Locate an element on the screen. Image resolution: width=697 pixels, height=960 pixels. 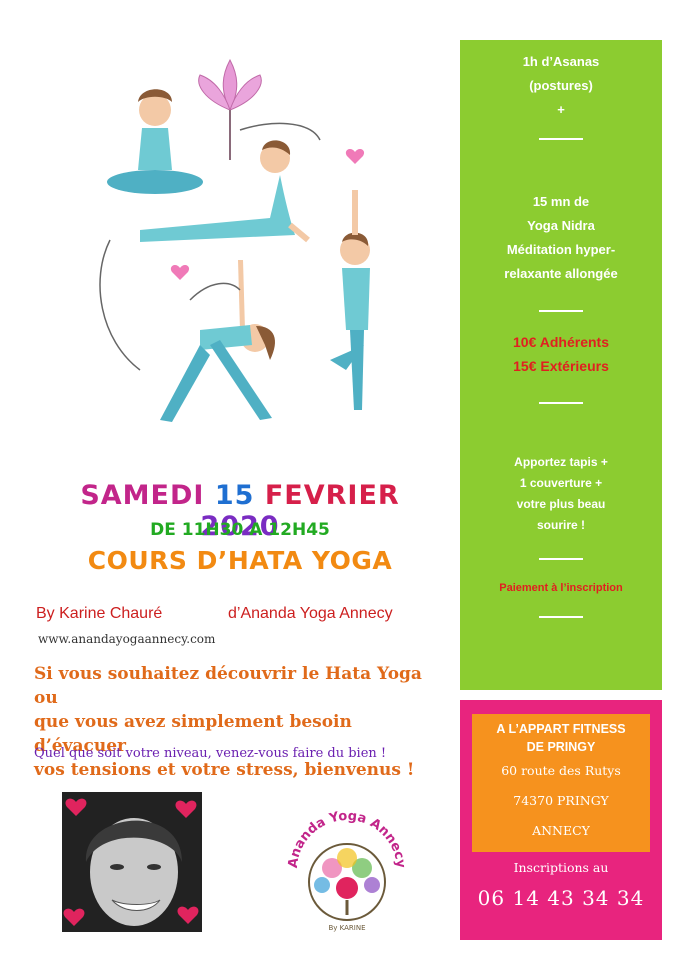
address-line: ANNECY is located at coordinates (561, 830).